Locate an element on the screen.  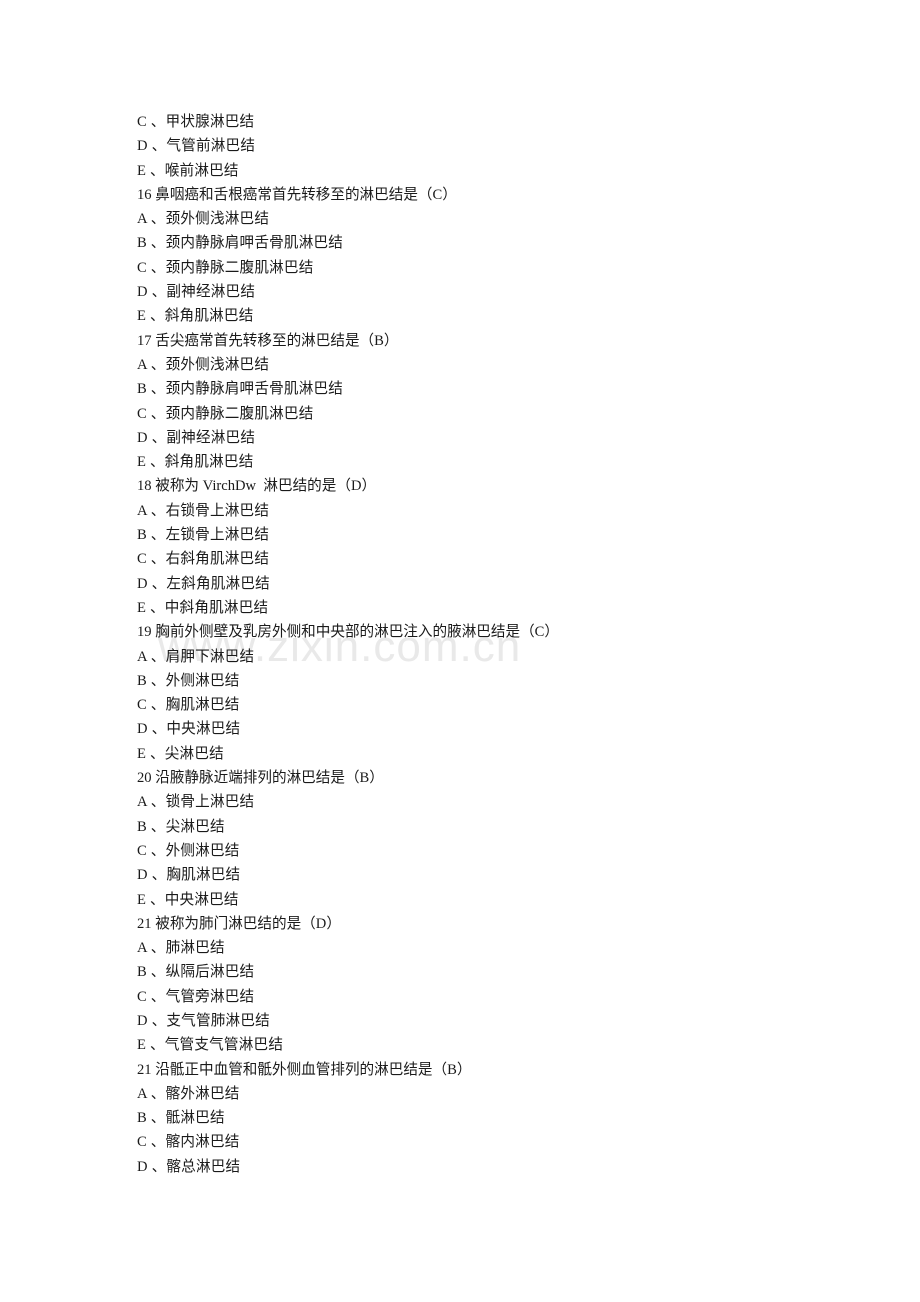
question-line: 17 舌尖癌常首先转移至的淋巴结是（B） is located at coordinates (268, 340).